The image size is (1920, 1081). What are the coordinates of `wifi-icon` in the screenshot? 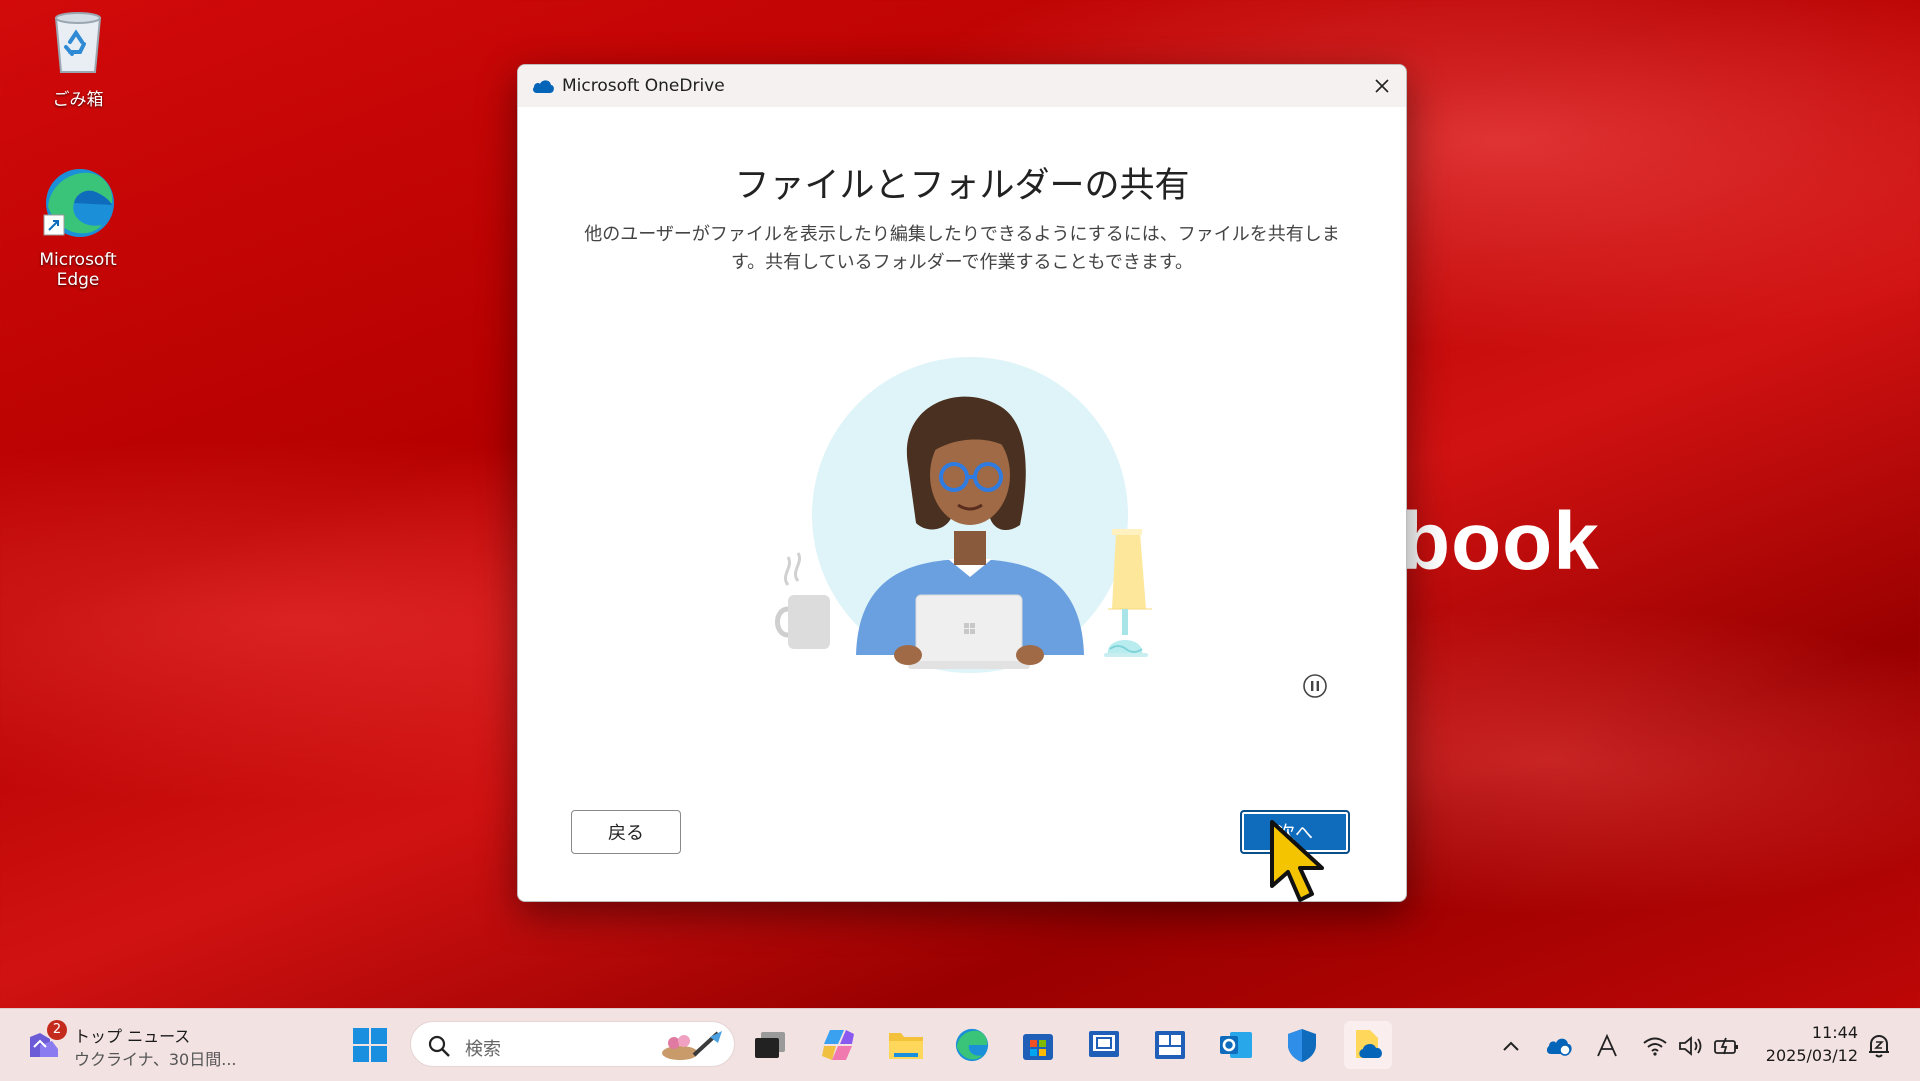 It's located at (1655, 1046).